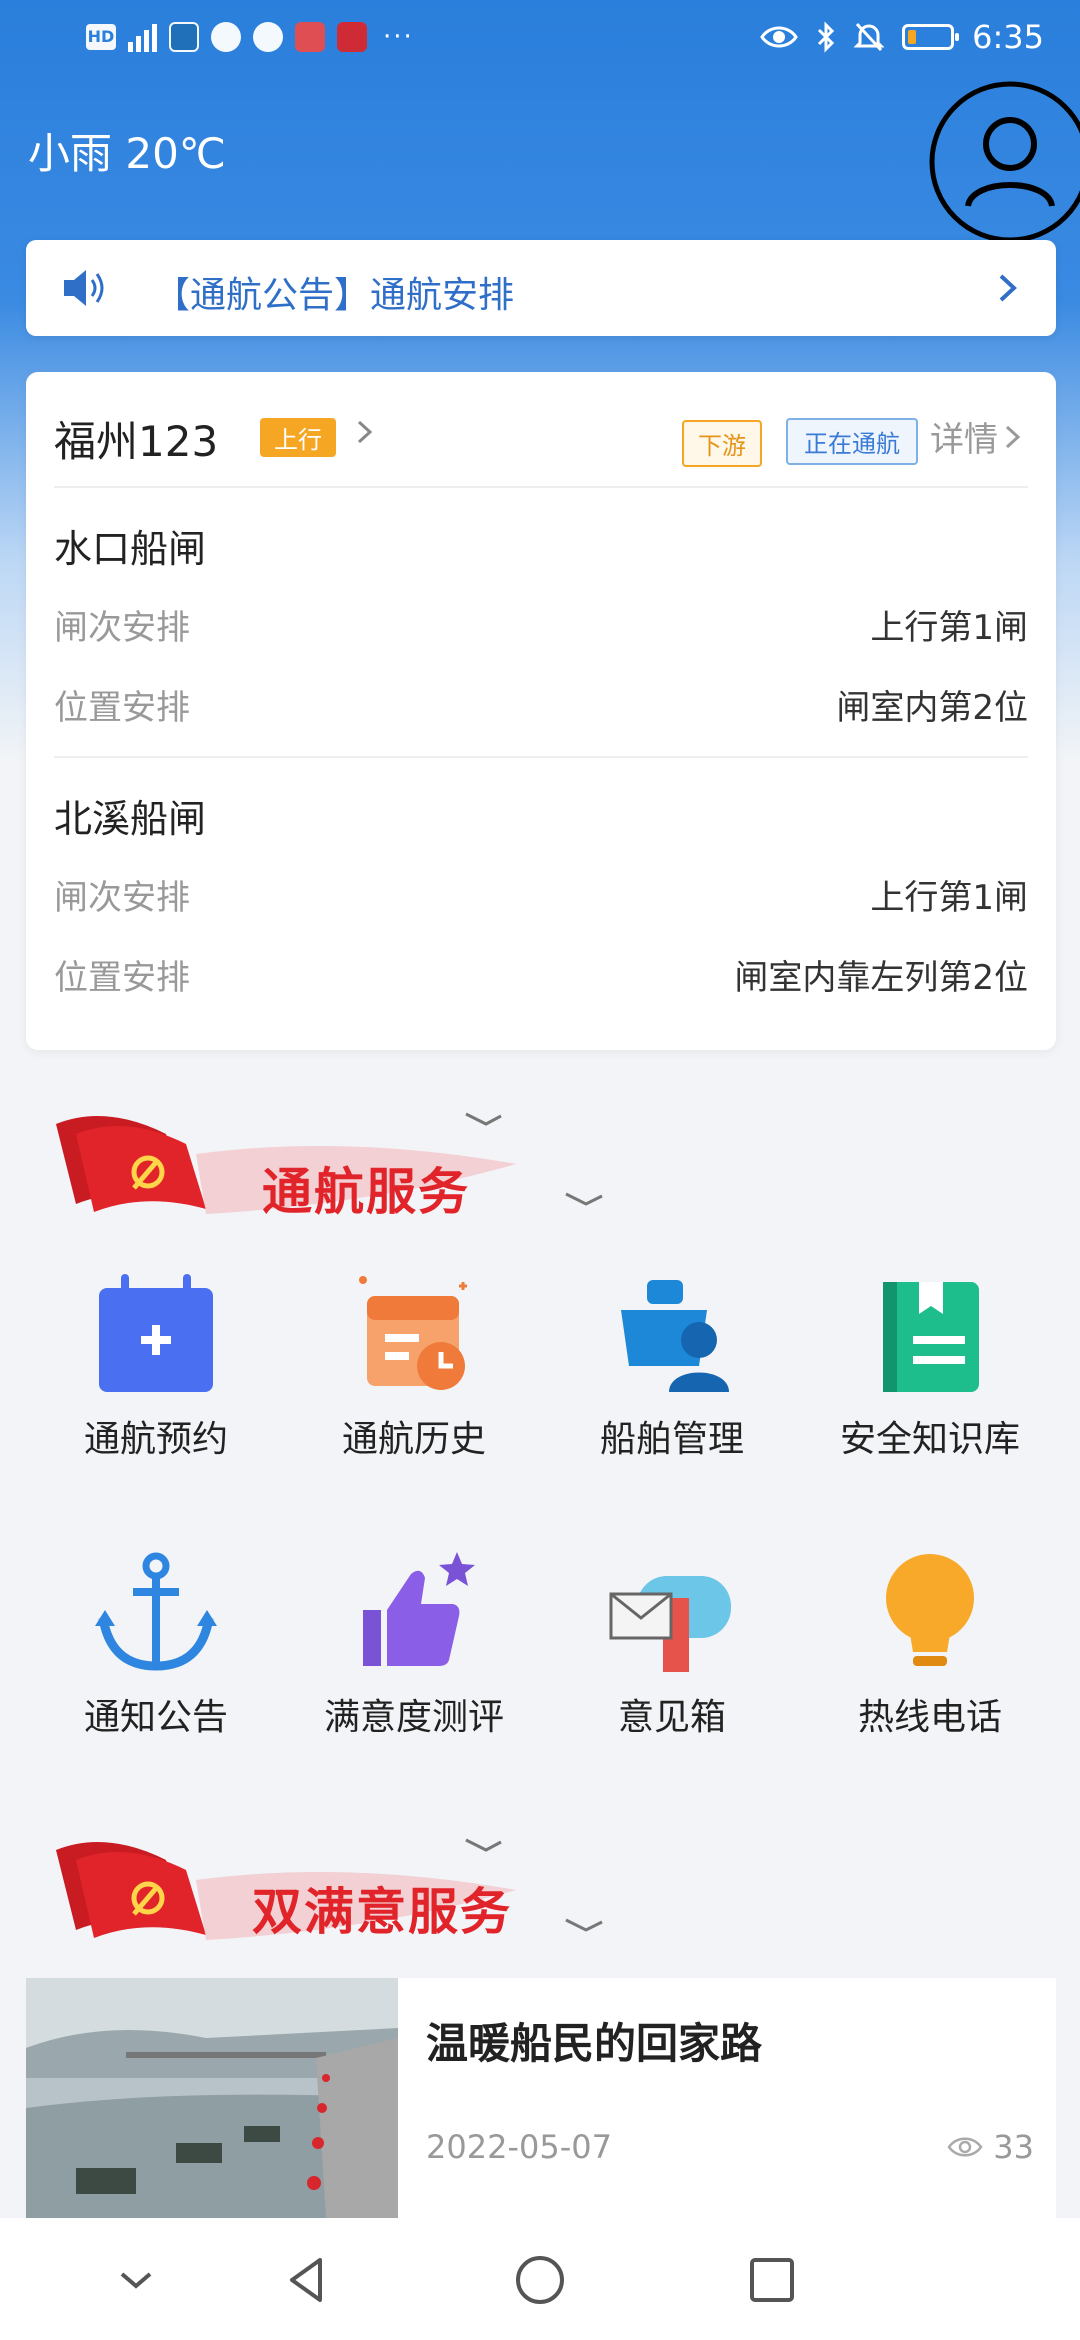 This screenshot has height=2340, width=1080. Describe the element at coordinates (1004, 162) in the screenshot. I see `user-avatar-icon` at that location.